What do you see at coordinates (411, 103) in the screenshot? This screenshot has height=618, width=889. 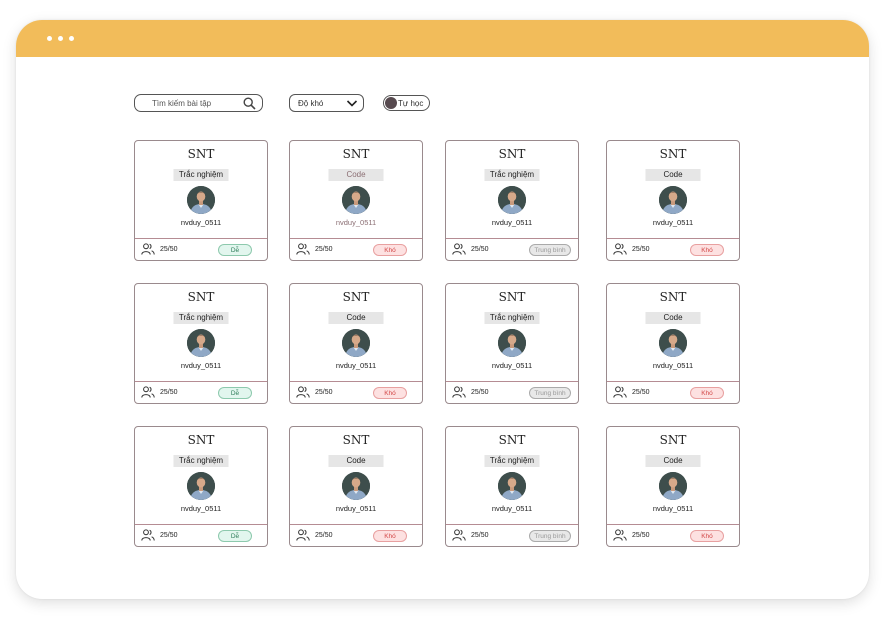 I see `self-study-label: Tự học` at bounding box center [411, 103].